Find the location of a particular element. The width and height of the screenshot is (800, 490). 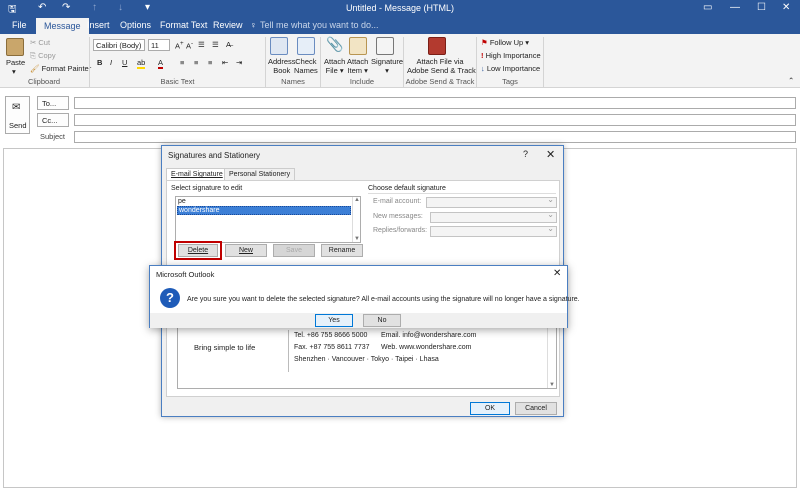

attach-item-button: Attach Item ▾ is located at coordinates (357, 66).